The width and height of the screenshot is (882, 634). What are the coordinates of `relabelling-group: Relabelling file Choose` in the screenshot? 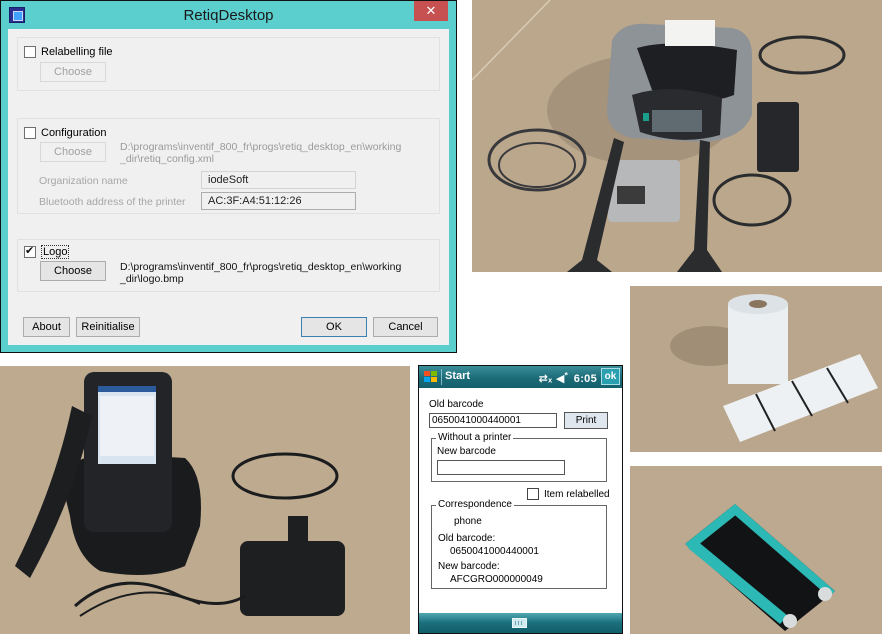 It's located at (228, 64).